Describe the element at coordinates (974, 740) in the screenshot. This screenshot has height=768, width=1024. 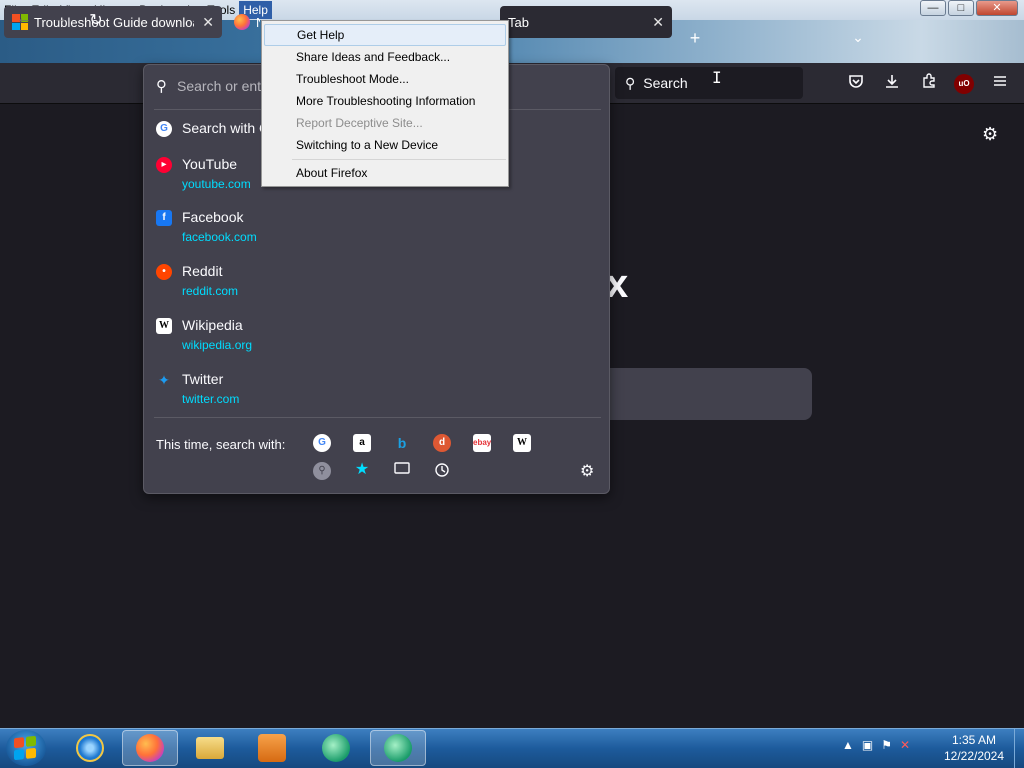
I see `clock-time: 1:35 AM` at that location.